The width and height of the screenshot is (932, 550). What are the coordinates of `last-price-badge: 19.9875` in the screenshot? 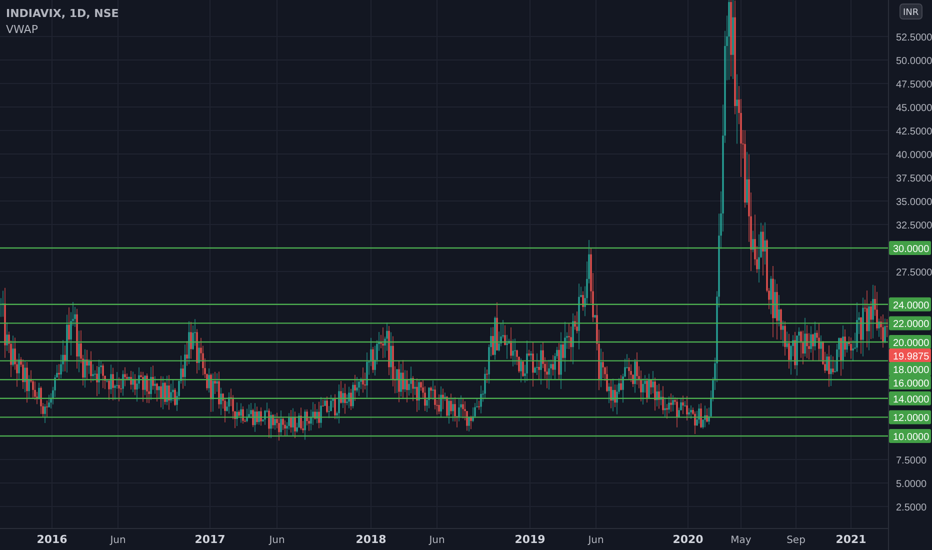 It's located at (910, 355).